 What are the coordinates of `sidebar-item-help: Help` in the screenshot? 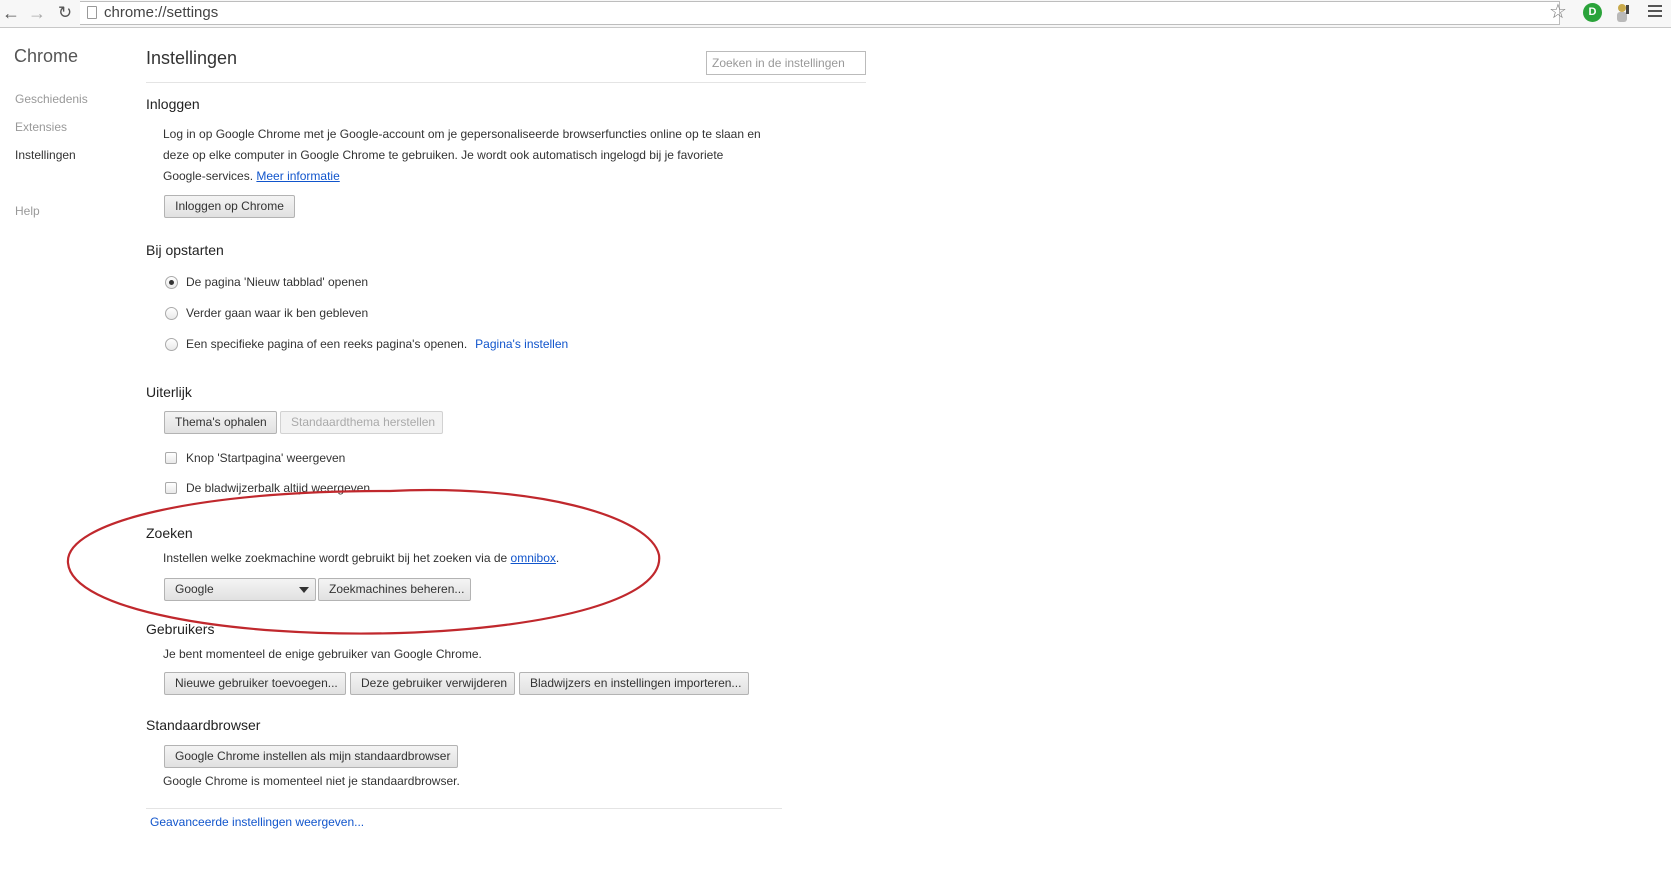 It's located at (27, 211).